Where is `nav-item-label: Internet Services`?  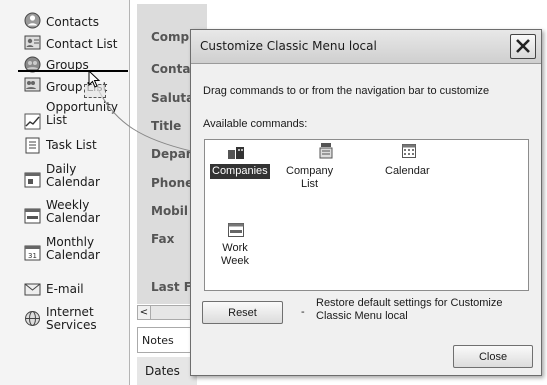
nav-item-label: Internet Services is located at coordinates (71, 318).